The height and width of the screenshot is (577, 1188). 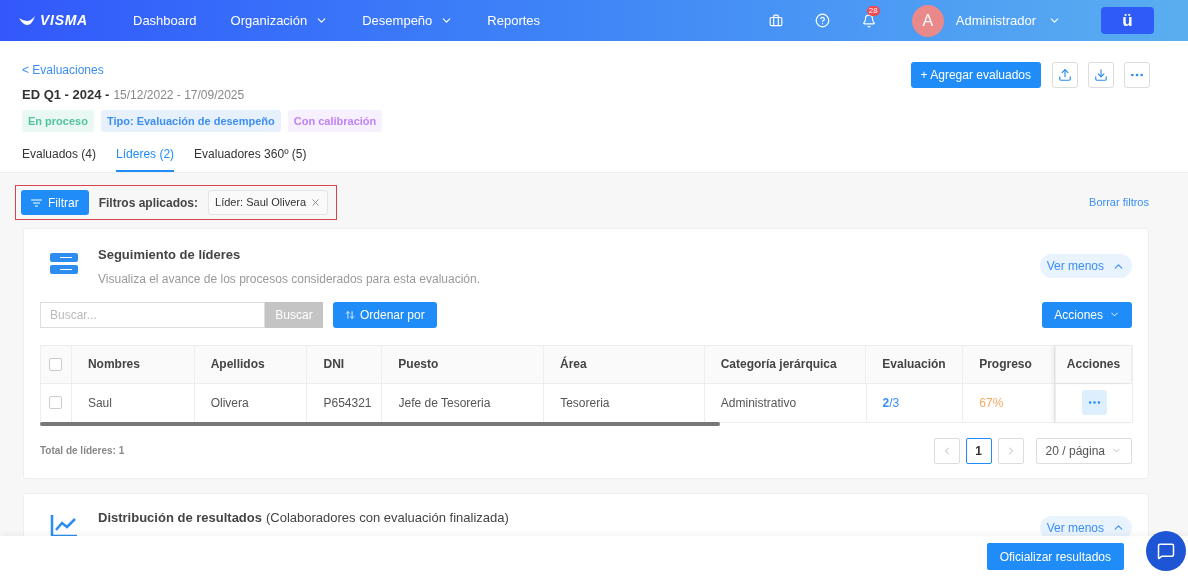 I want to click on status-tag: Tipo: Evaluación de desempeño, so click(x=190, y=120).